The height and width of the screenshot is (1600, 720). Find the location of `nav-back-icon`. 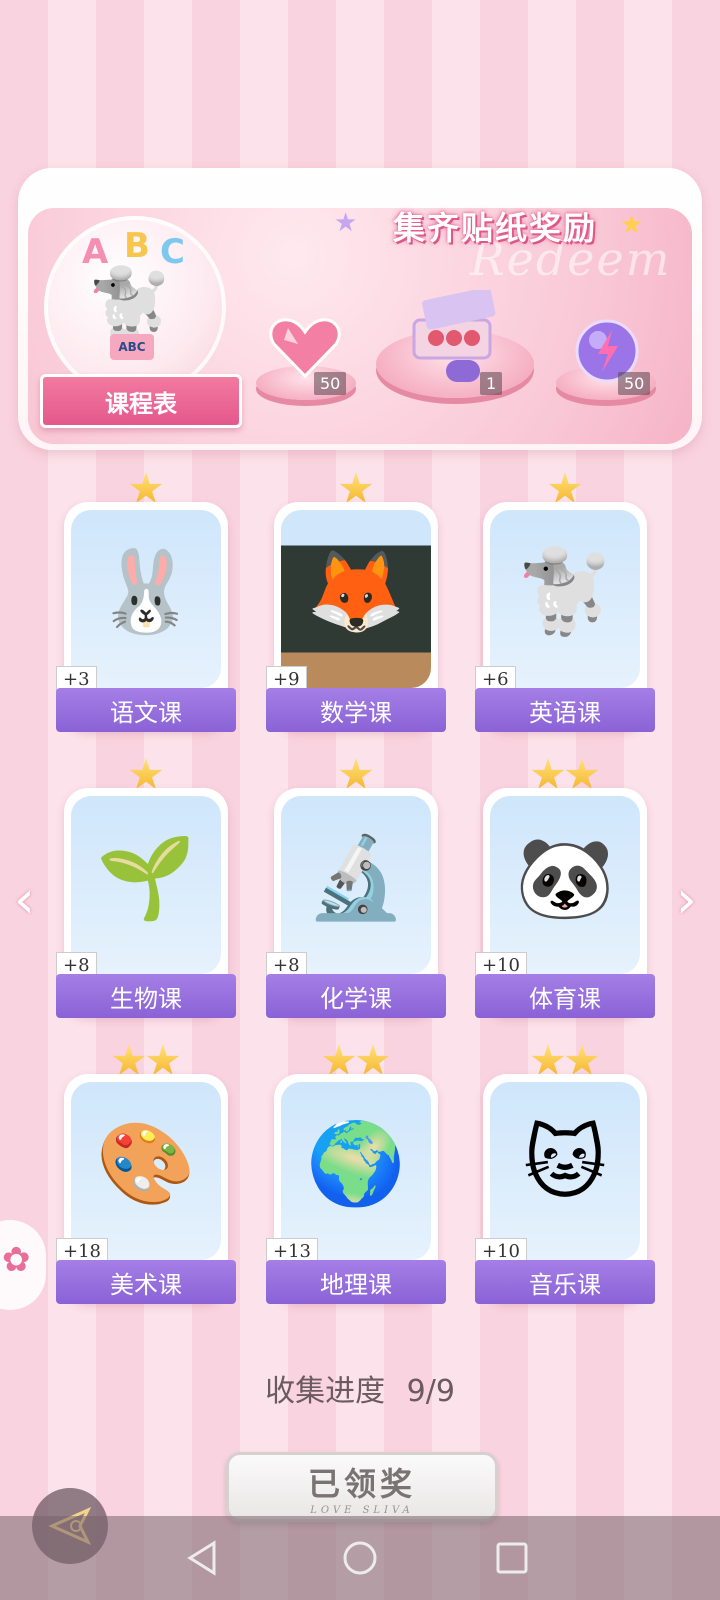

nav-back-icon is located at coordinates (202, 1558).